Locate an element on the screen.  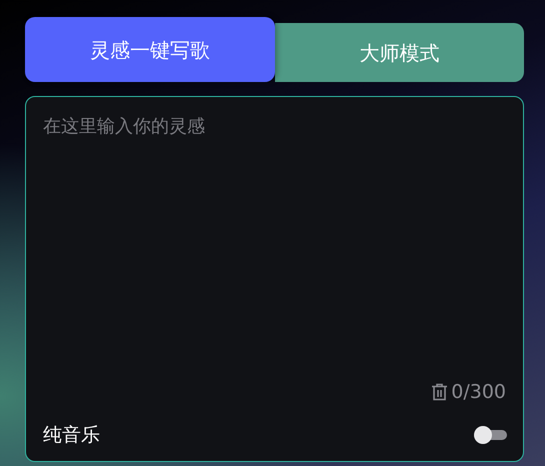
instrumental-label: 纯音乐 is located at coordinates (71, 435).